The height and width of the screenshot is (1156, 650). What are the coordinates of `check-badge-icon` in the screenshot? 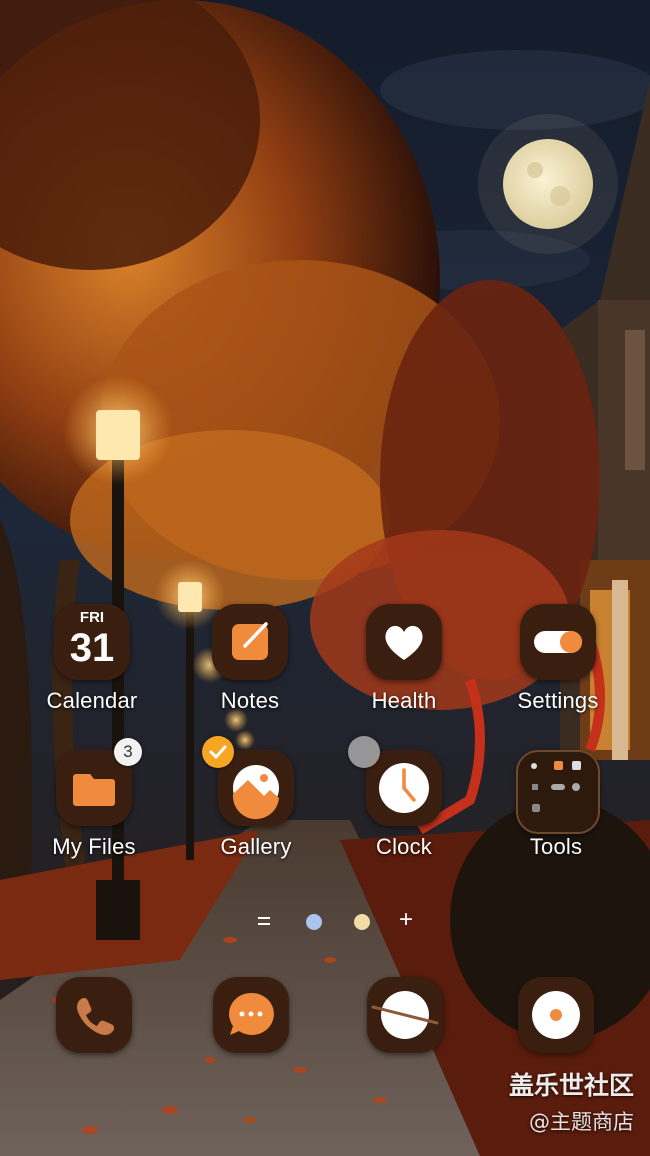 It's located at (218, 752).